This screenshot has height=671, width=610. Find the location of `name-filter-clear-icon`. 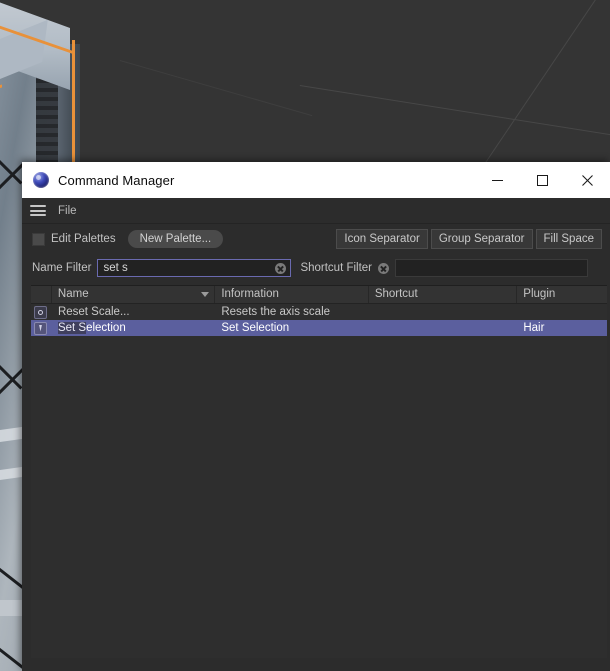

name-filter-clear-icon is located at coordinates (281, 268).